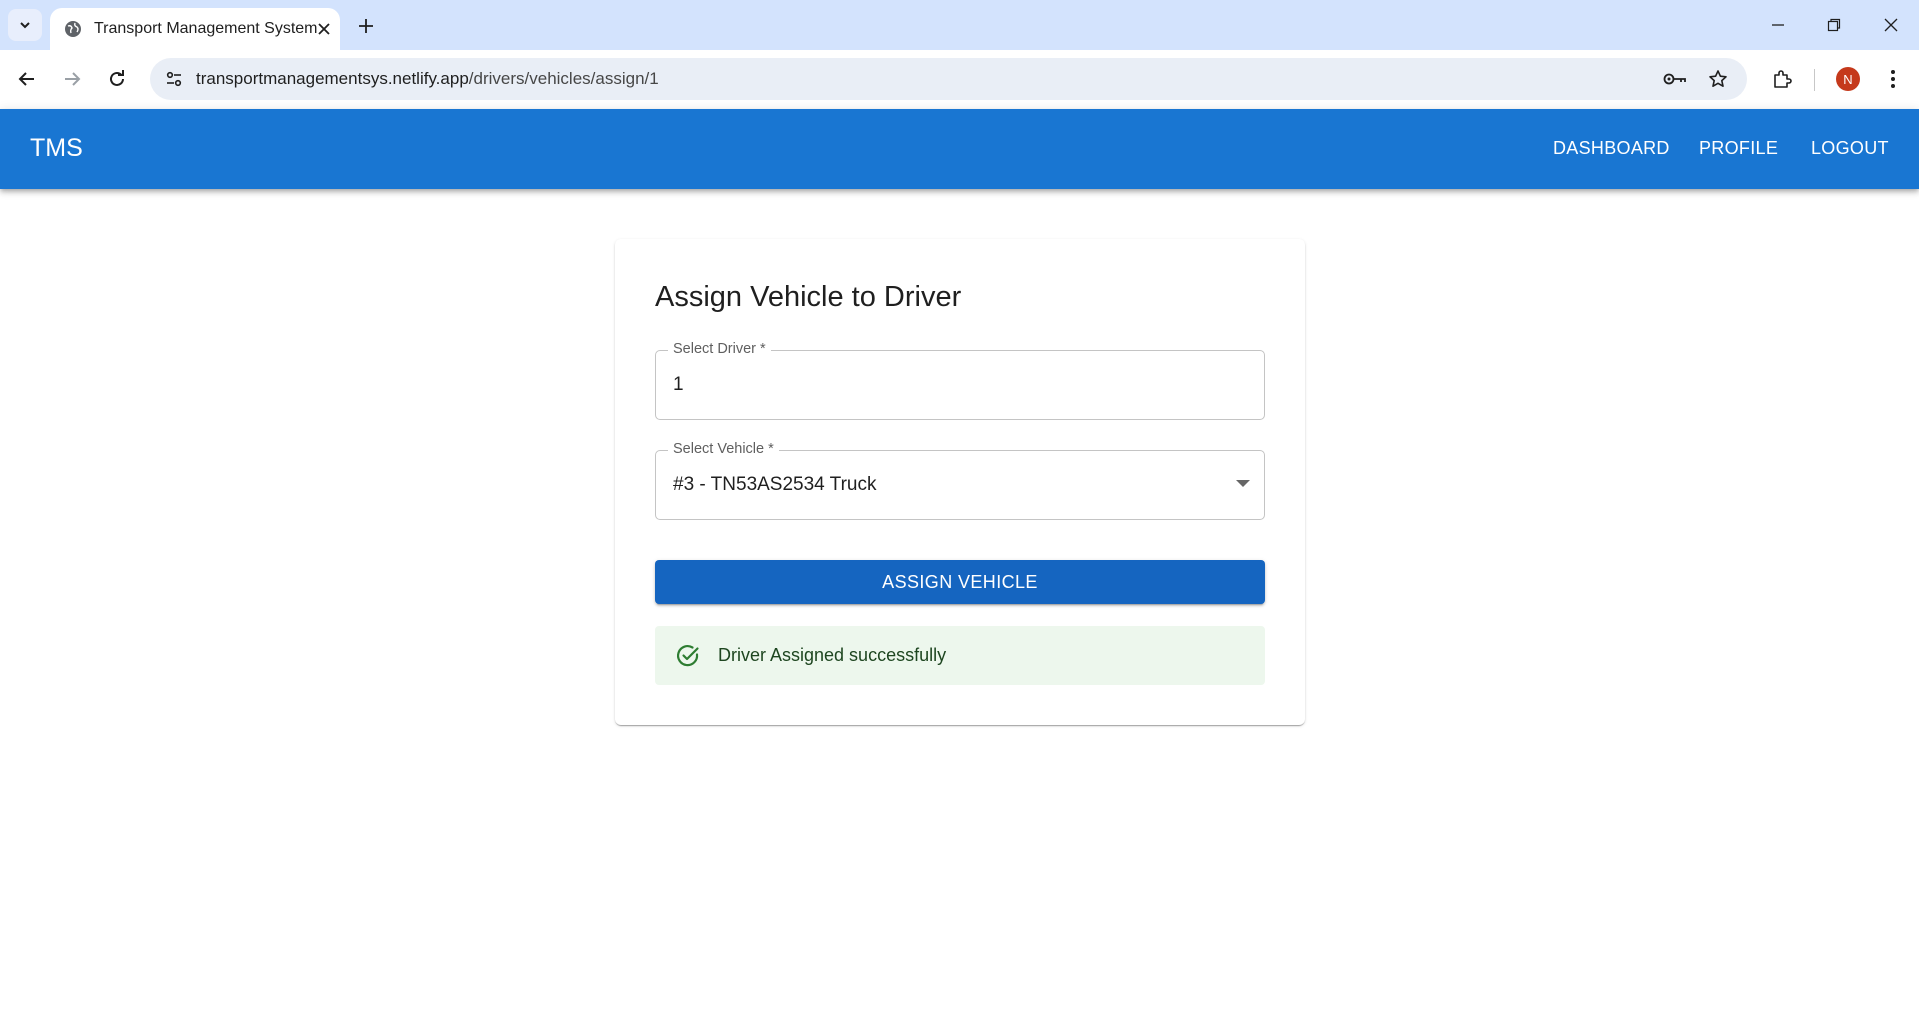 Image resolution: width=1919 pixels, height=1029 pixels. What do you see at coordinates (56, 148) in the screenshot?
I see `brand-logo-text: TMS` at bounding box center [56, 148].